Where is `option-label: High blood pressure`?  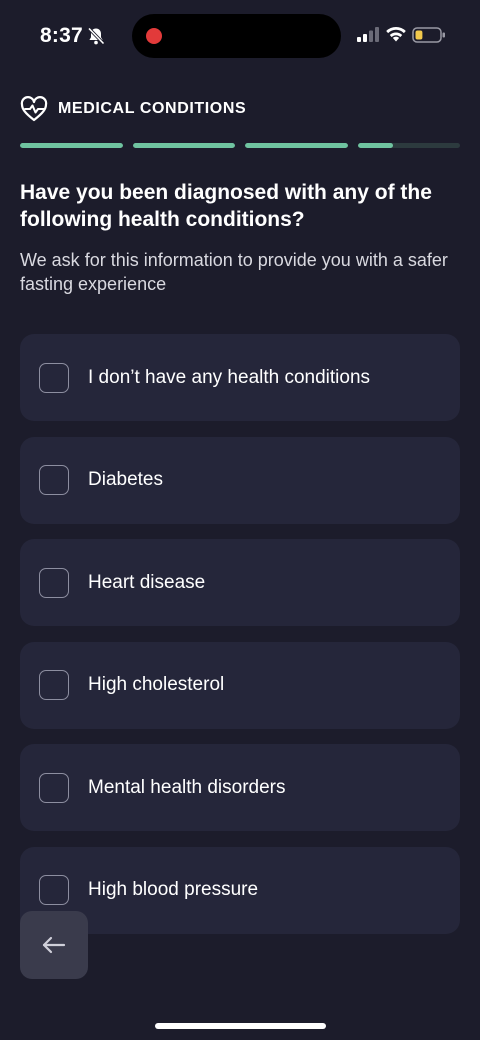 option-label: High blood pressure is located at coordinates (173, 889).